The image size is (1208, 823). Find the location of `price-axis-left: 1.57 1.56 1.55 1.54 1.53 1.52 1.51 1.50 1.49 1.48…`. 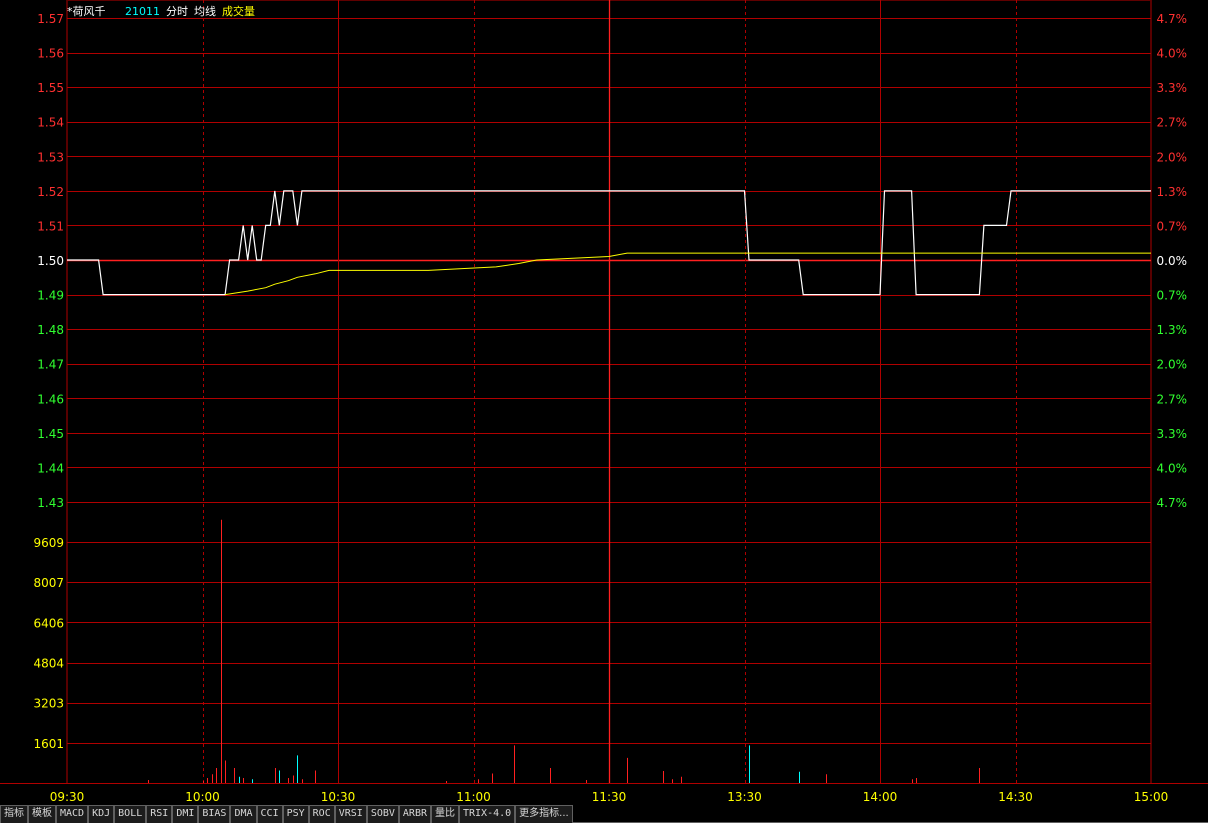

price-axis-left: 1.57 1.56 1.55 1.54 1.53 1.52 1.51 1.50 1.49 1.48… is located at coordinates (50, 261).